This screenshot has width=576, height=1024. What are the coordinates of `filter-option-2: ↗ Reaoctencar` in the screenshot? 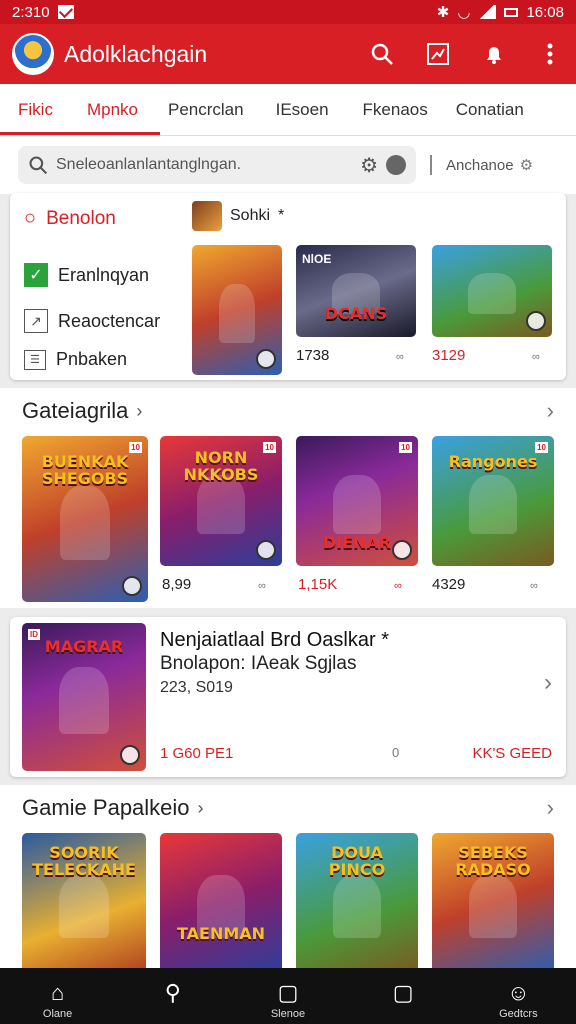 It's located at (92, 321).